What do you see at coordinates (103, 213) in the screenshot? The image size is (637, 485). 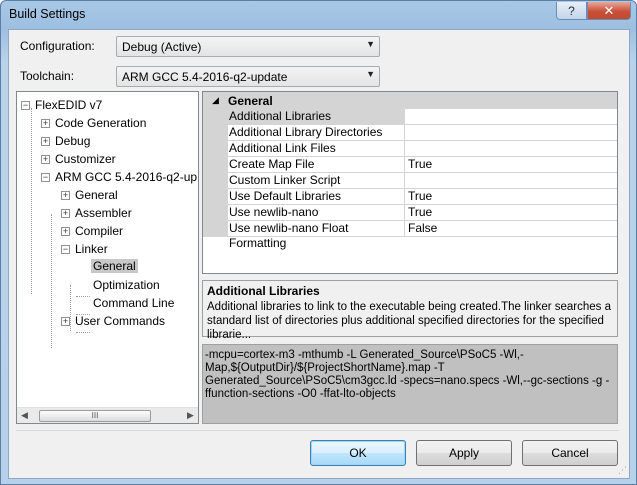 I see `tree-item-label: Assembler` at bounding box center [103, 213].